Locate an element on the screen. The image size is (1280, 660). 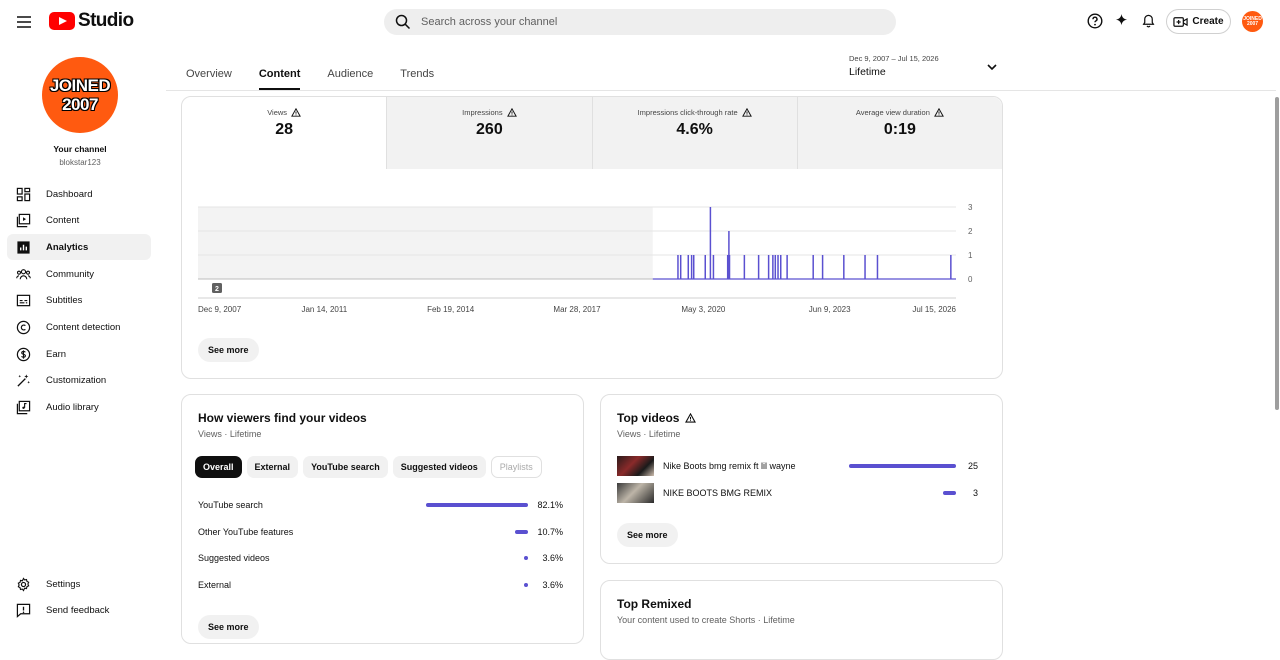
sidebar-item-community: Community is located at coordinates (79, 274).